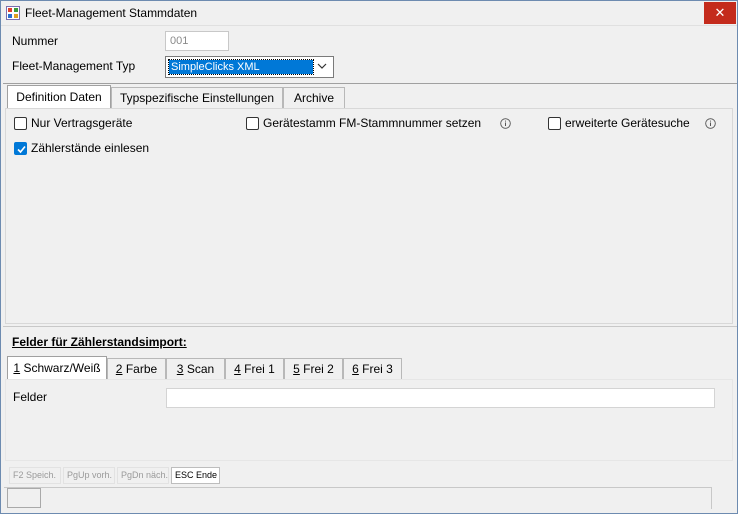 The width and height of the screenshot is (738, 514). What do you see at coordinates (24, 498) in the screenshot?
I see `status-cell` at bounding box center [24, 498].